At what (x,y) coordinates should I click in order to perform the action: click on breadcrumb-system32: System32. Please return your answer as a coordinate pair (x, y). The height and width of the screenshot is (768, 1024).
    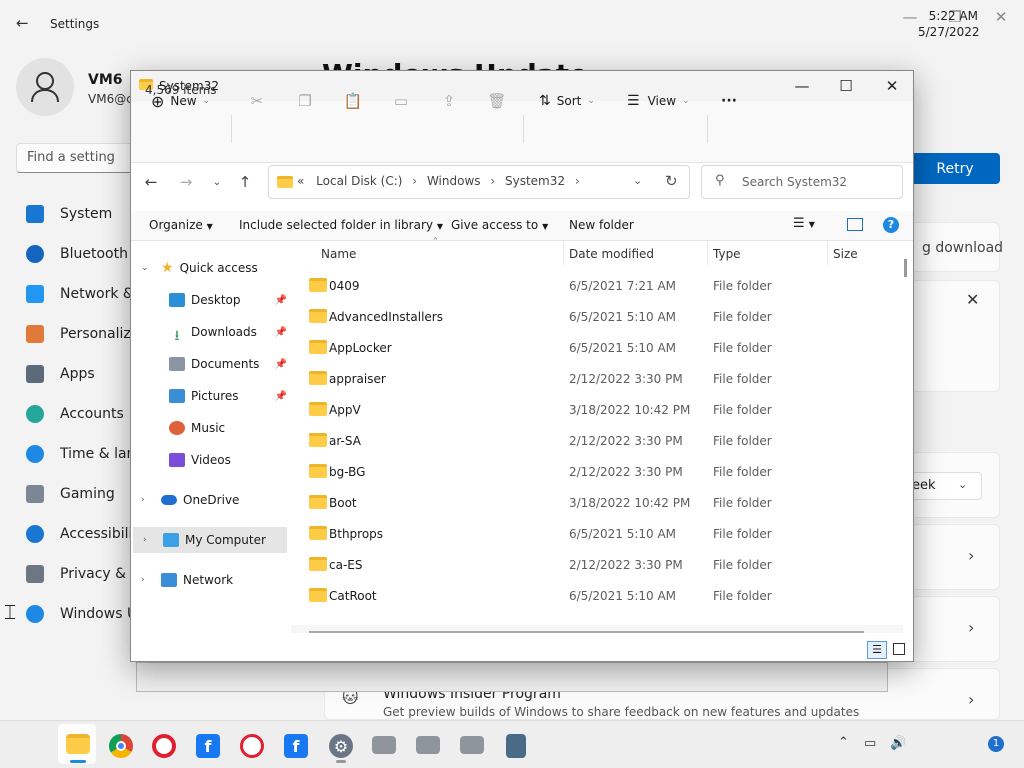
    Looking at the image, I should click on (535, 181).